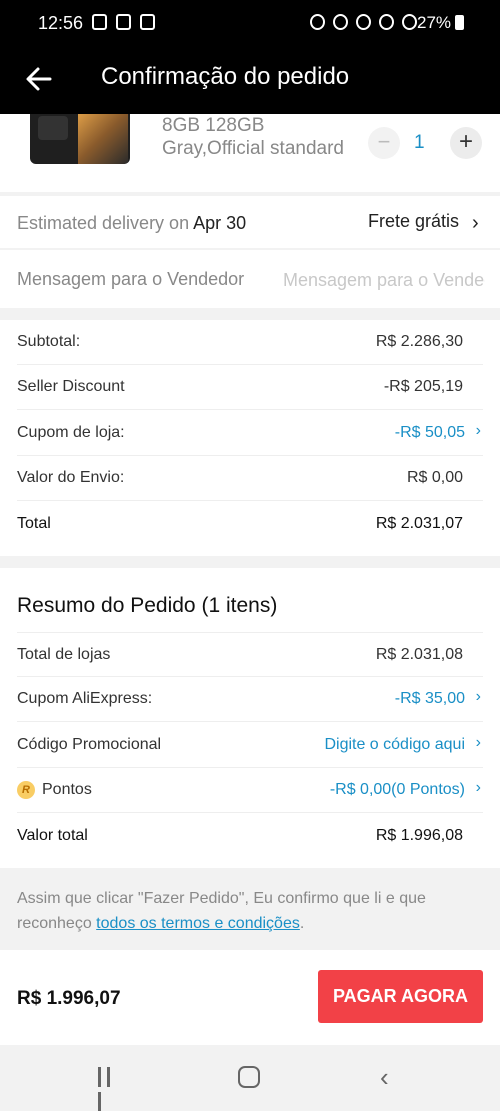  Describe the element at coordinates (434, 22) in the screenshot. I see `battery-percent: 27%` at that location.